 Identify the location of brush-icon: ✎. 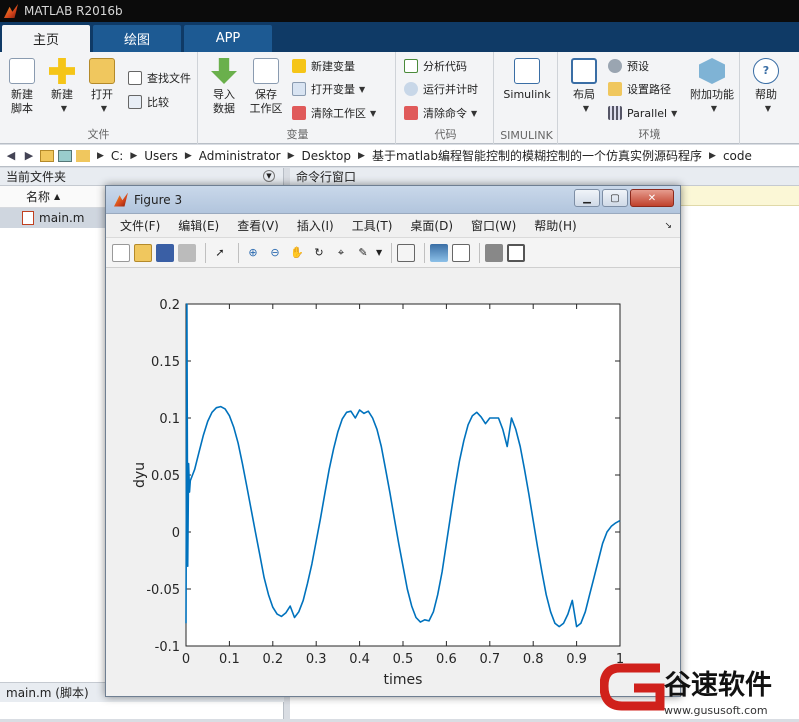
(363, 253).